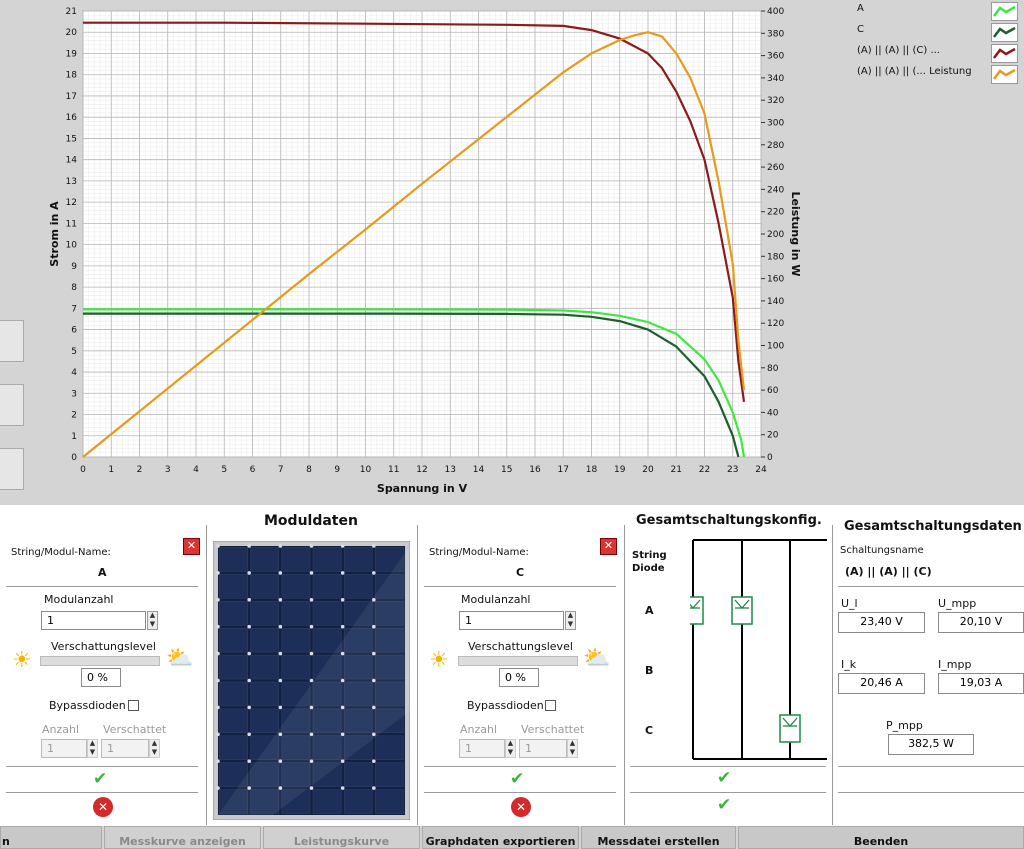 The height and width of the screenshot is (849, 1024). Describe the element at coordinates (888, 571) in the screenshot. I see `schaltungsname-value: (A) || (A) || (C)` at that location.